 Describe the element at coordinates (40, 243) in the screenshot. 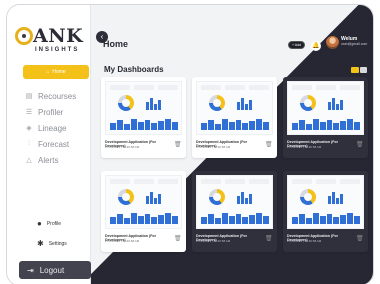

I see `gear-icon: ✱` at that location.